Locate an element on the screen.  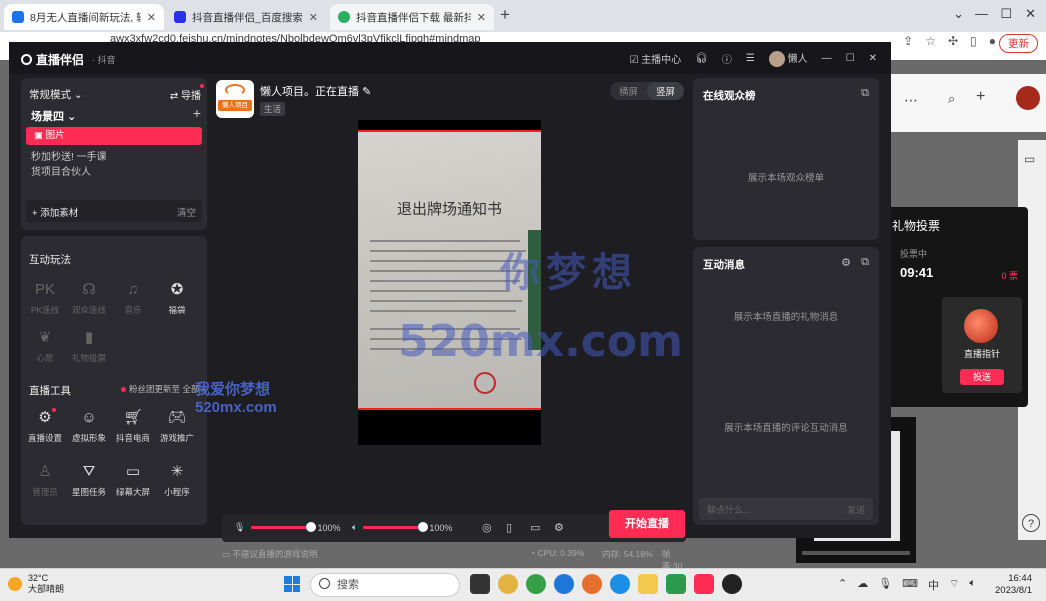
send-button: 发送 is located at coordinates (856, 509).